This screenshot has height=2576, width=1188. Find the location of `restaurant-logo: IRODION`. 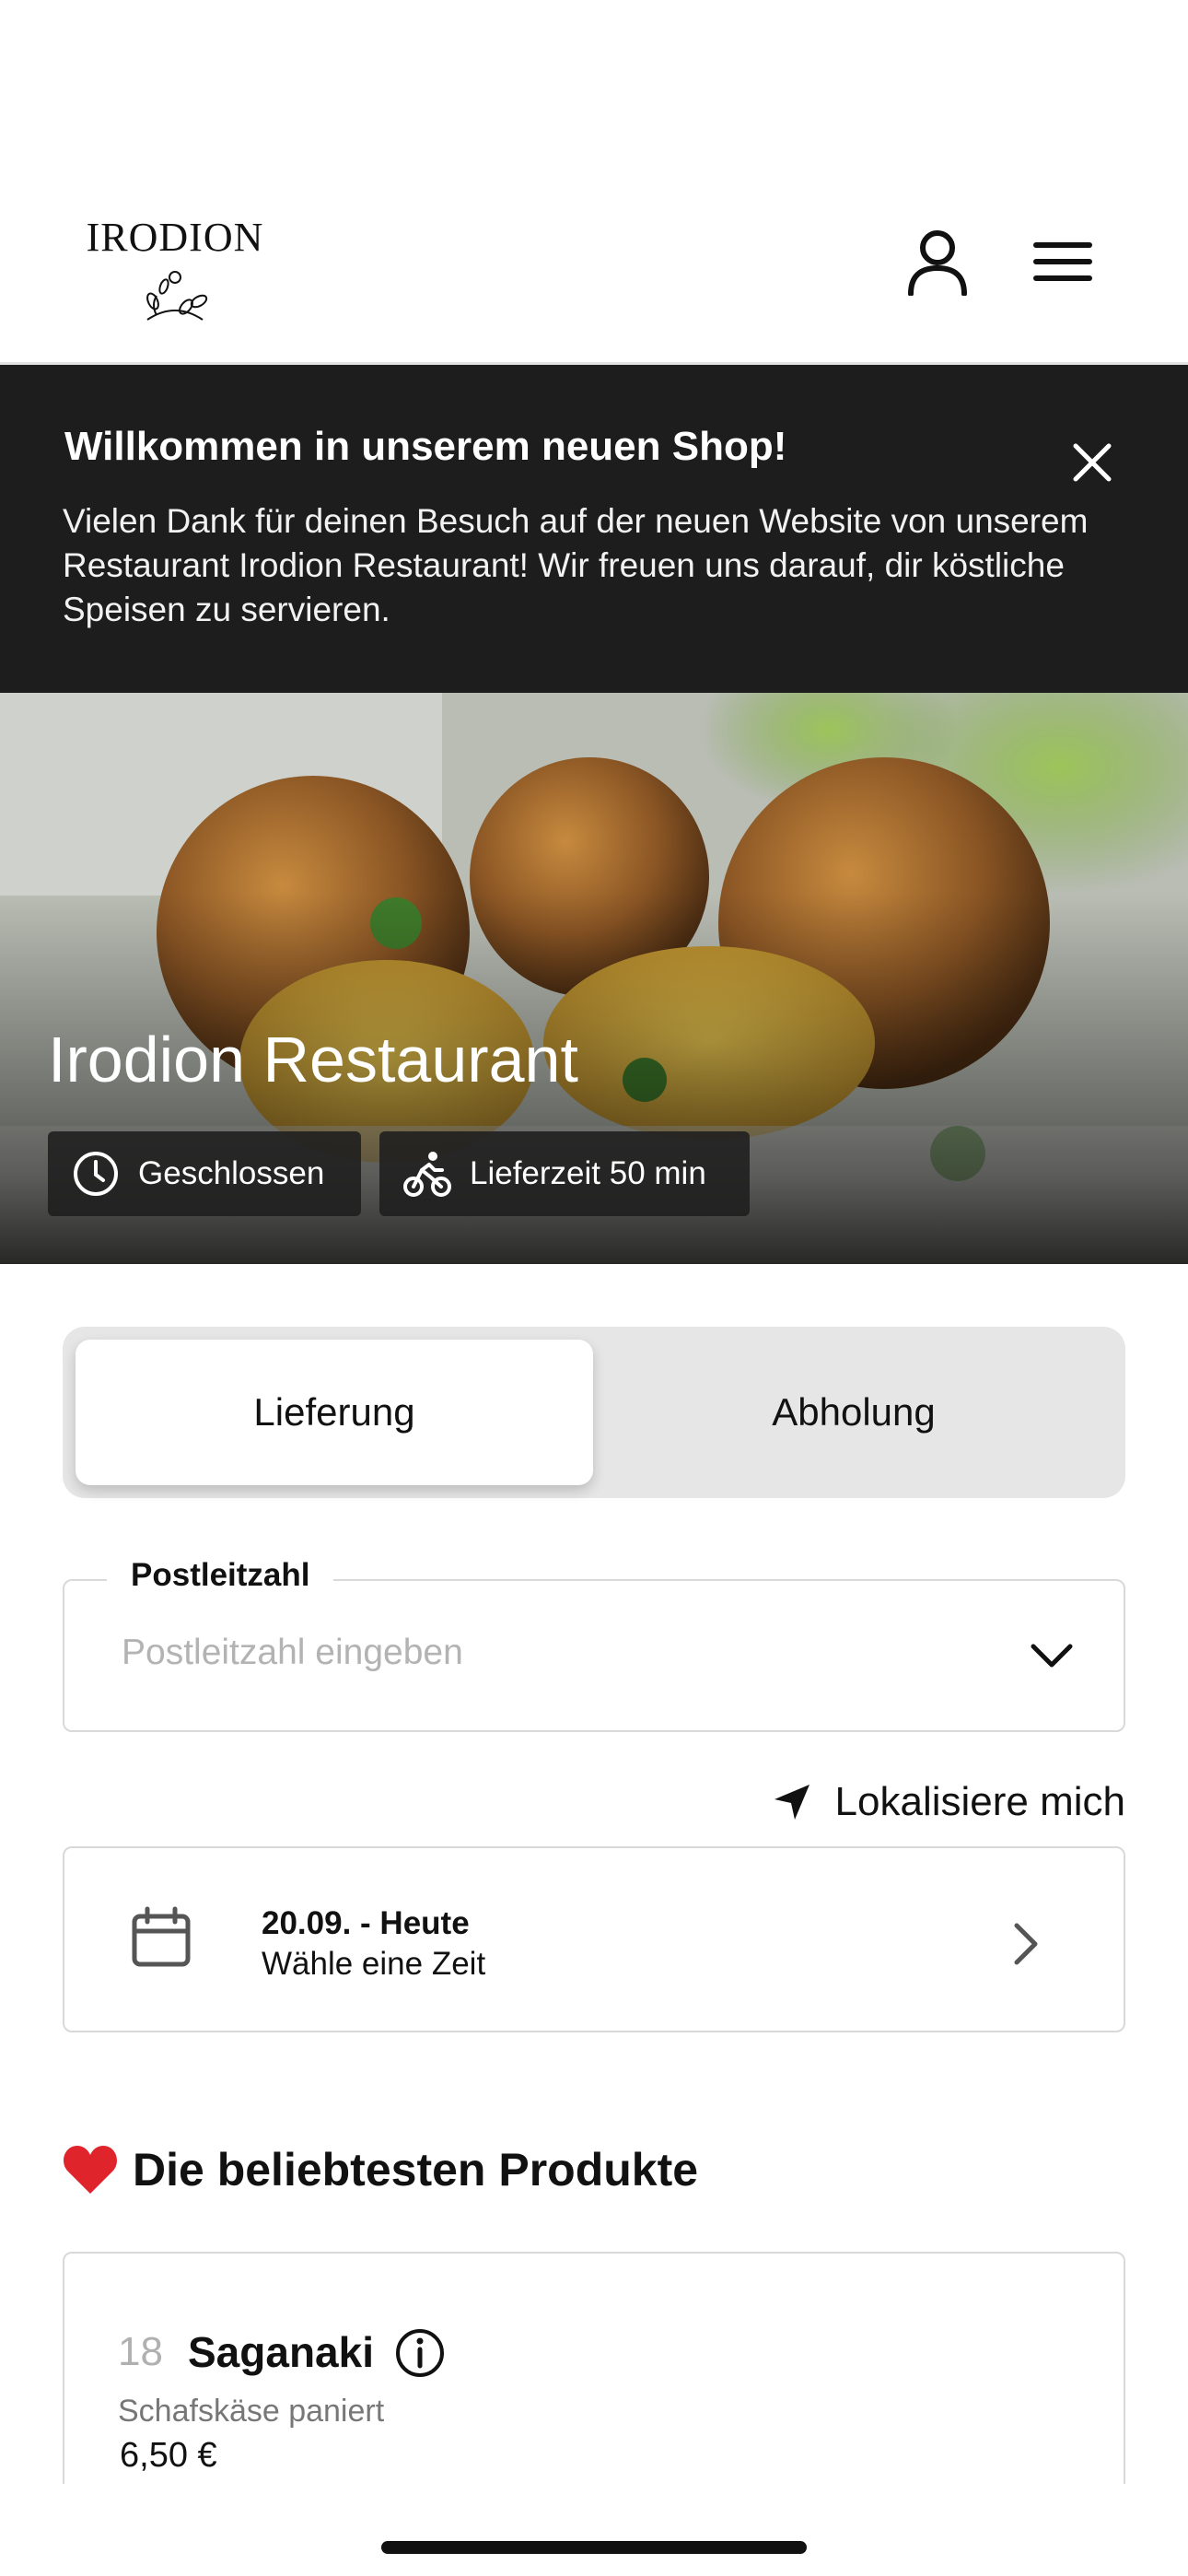

restaurant-logo: IRODION is located at coordinates (175, 273).